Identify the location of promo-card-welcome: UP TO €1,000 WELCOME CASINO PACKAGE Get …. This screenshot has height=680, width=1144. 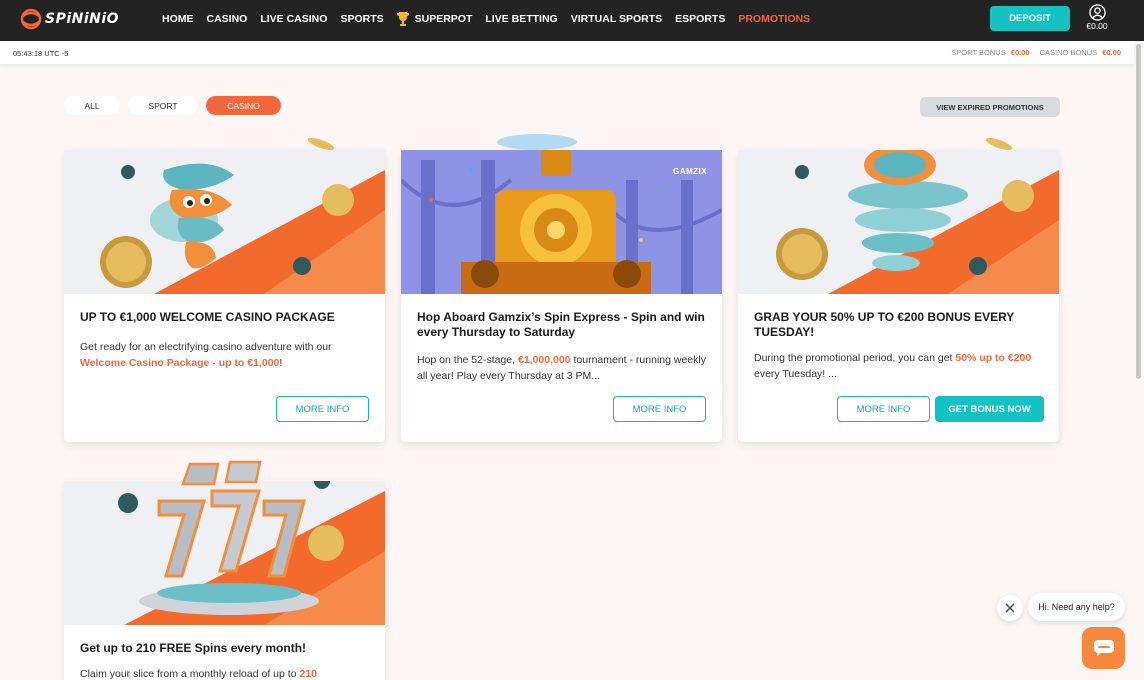
(224, 296).